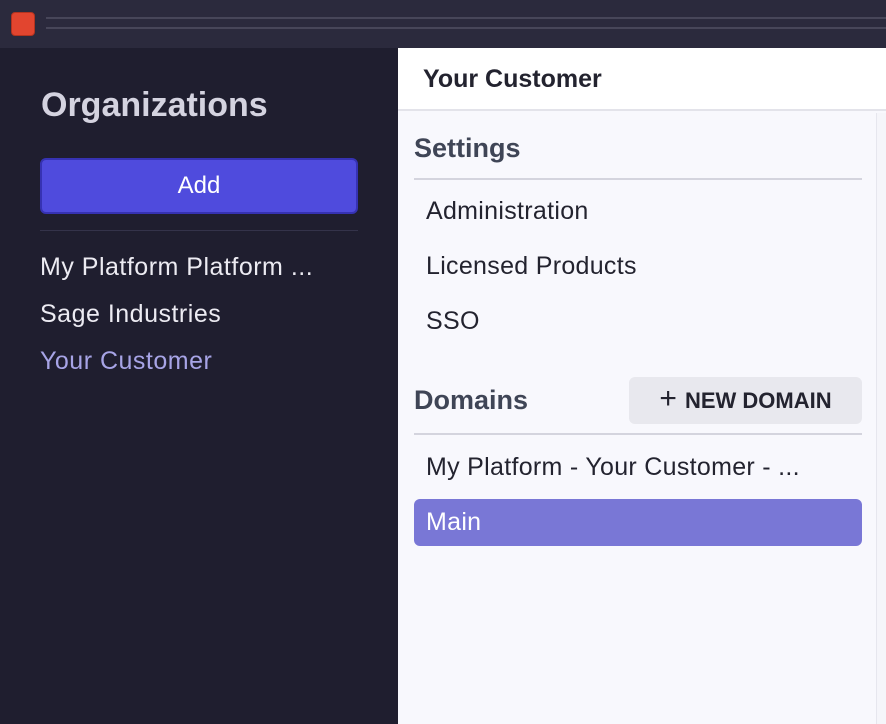  I want to click on domains-heading: Domains, so click(471, 400).